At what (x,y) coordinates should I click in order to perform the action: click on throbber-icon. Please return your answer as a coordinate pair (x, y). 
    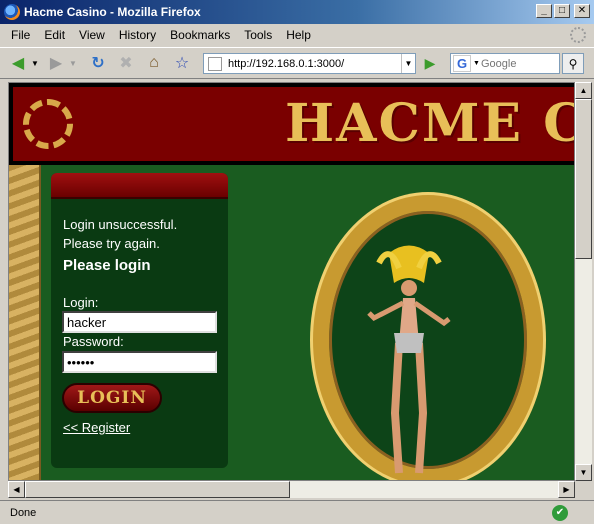
    Looking at the image, I should click on (578, 35).